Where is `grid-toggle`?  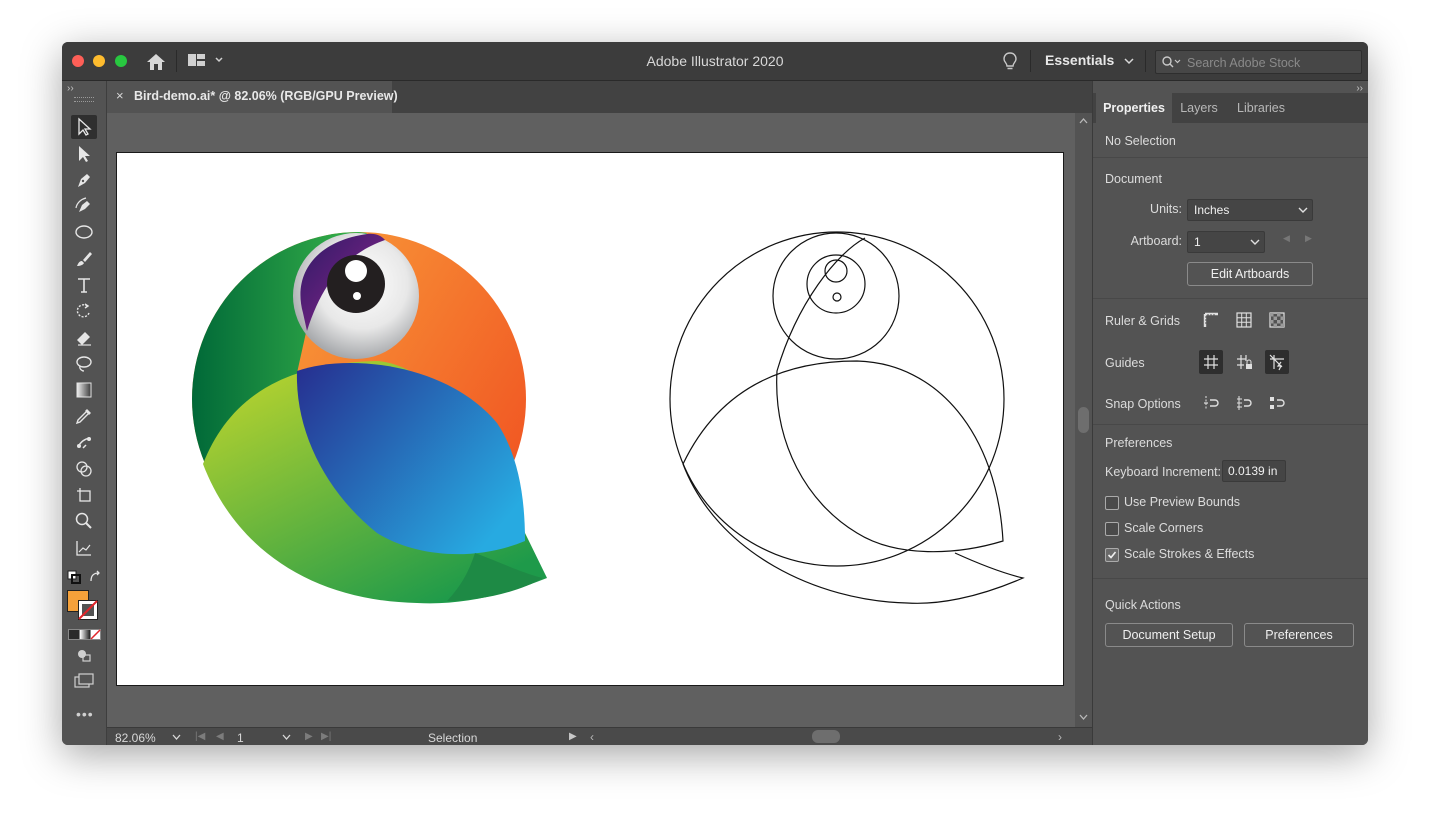 grid-toggle is located at coordinates (1244, 320).